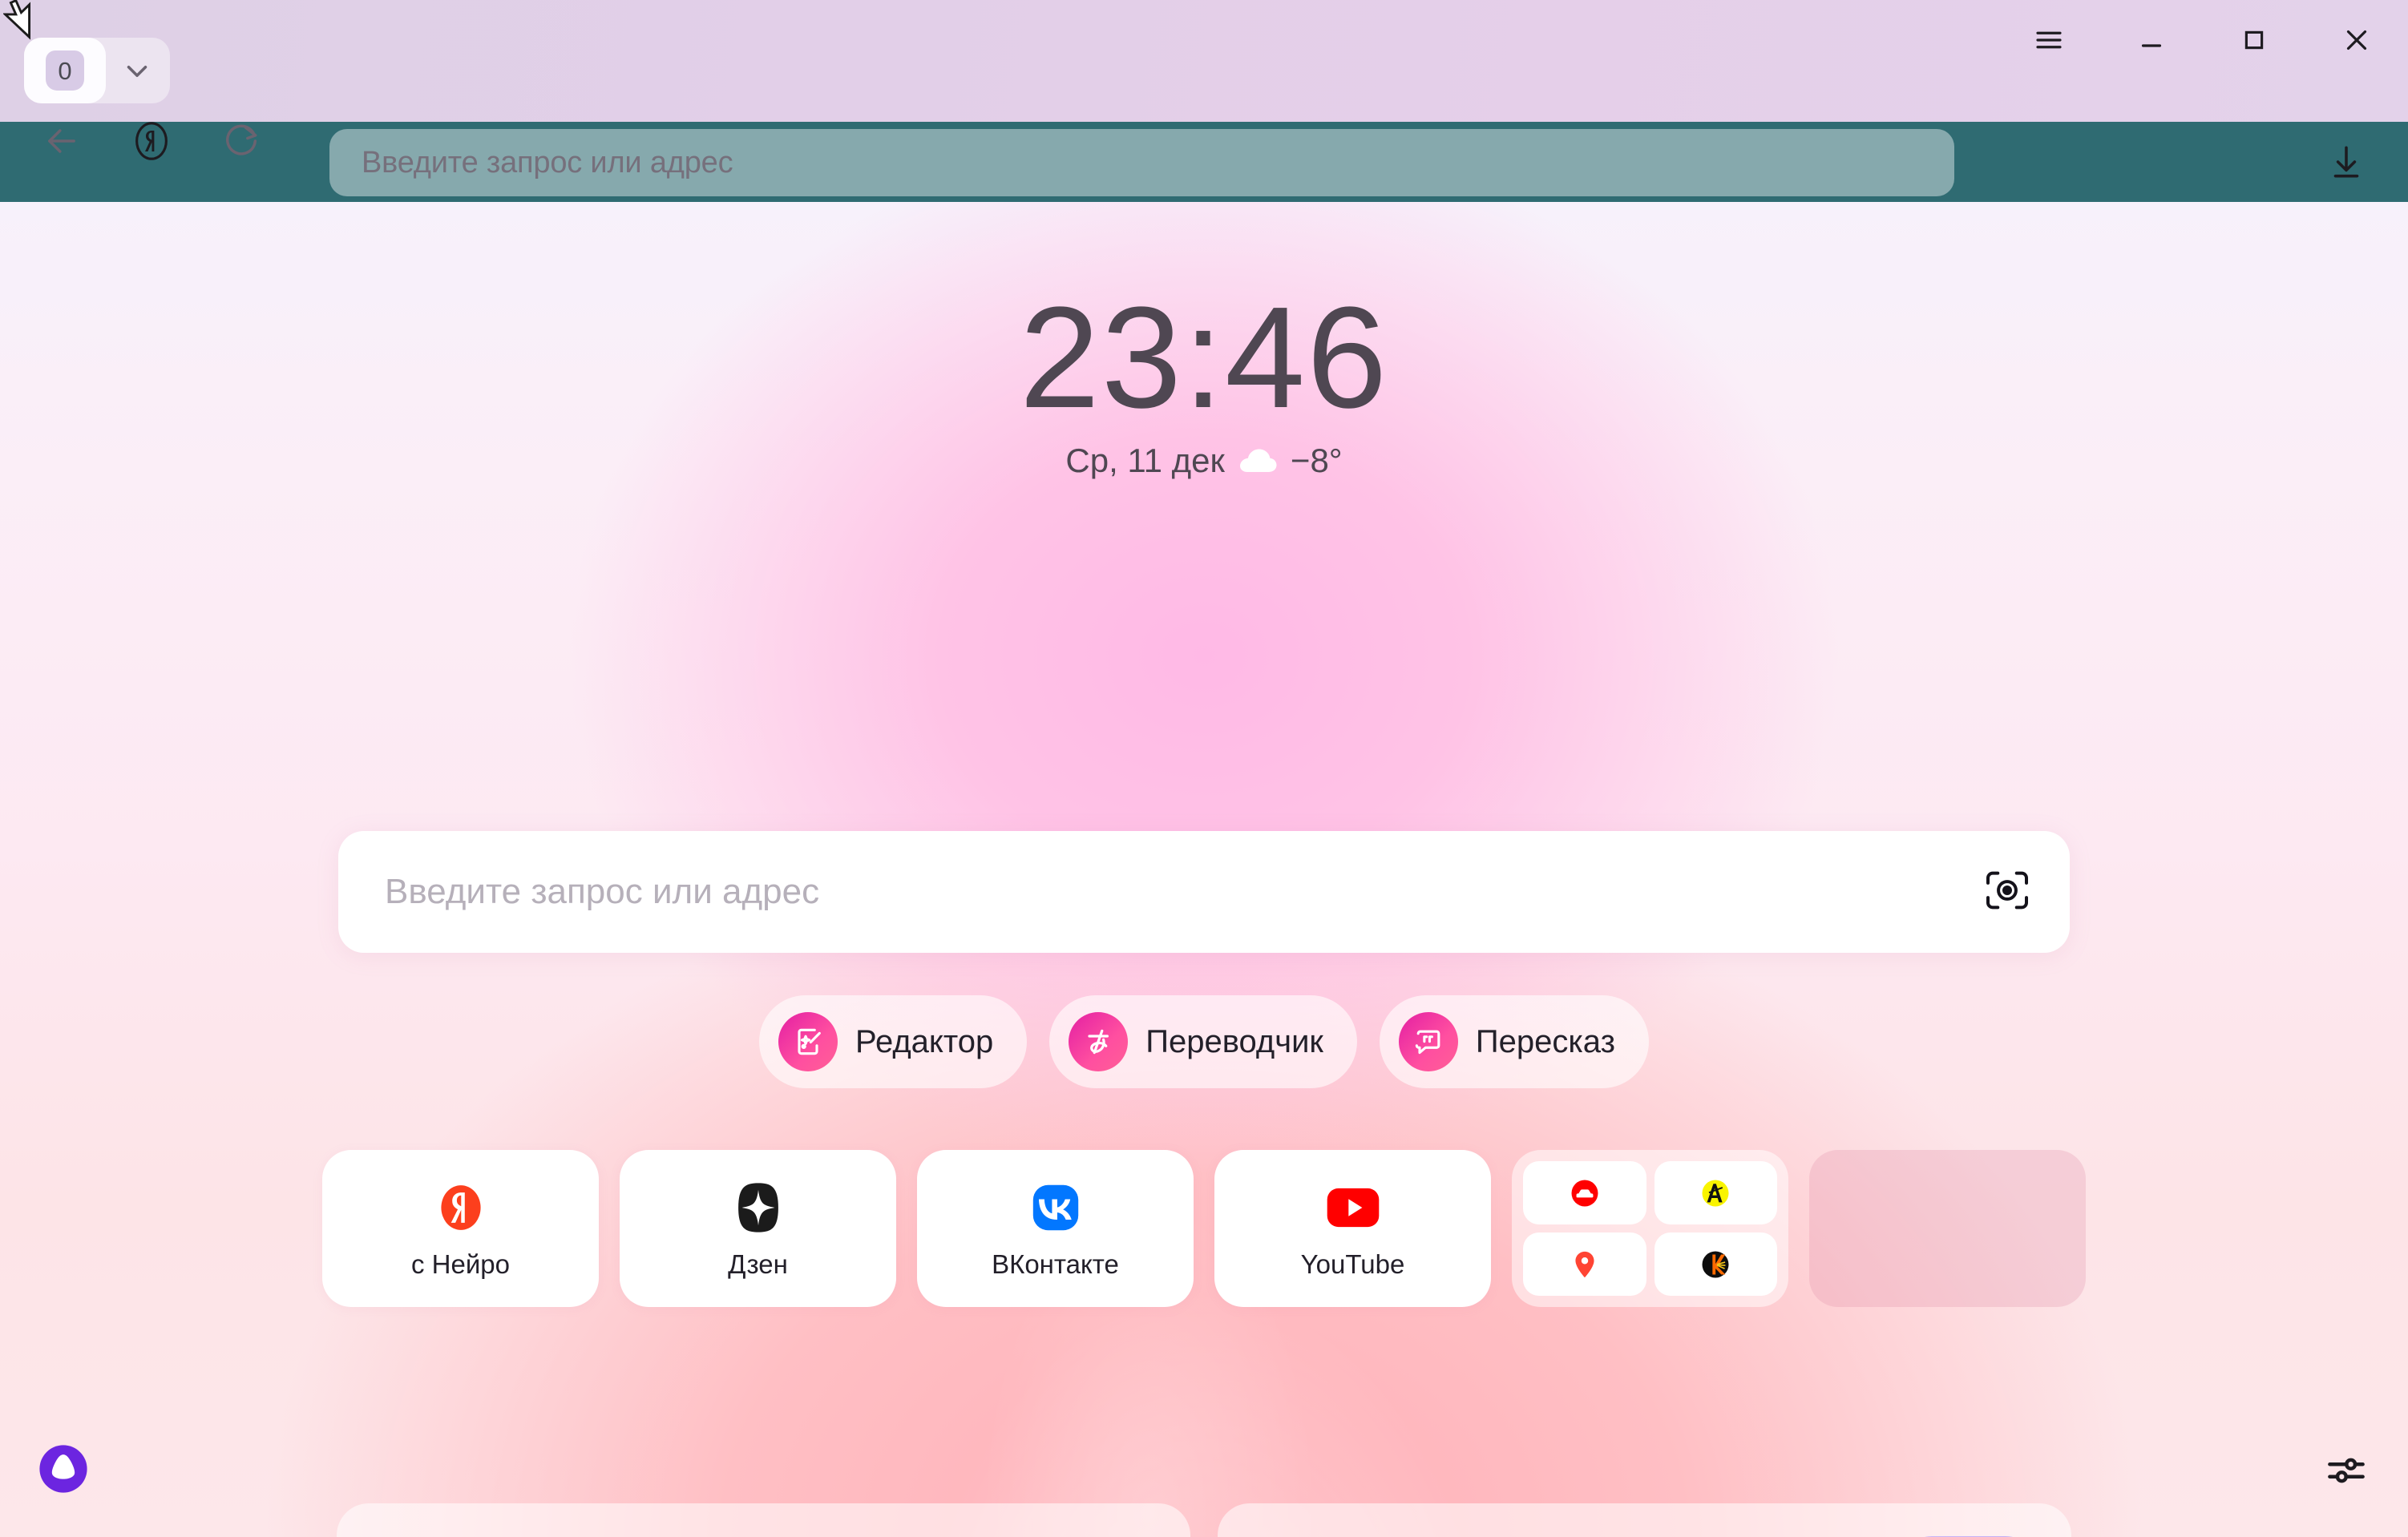 This screenshot has height=1537, width=2408. Describe the element at coordinates (63, 1469) in the screenshot. I see `alice-assistant-icon` at that location.